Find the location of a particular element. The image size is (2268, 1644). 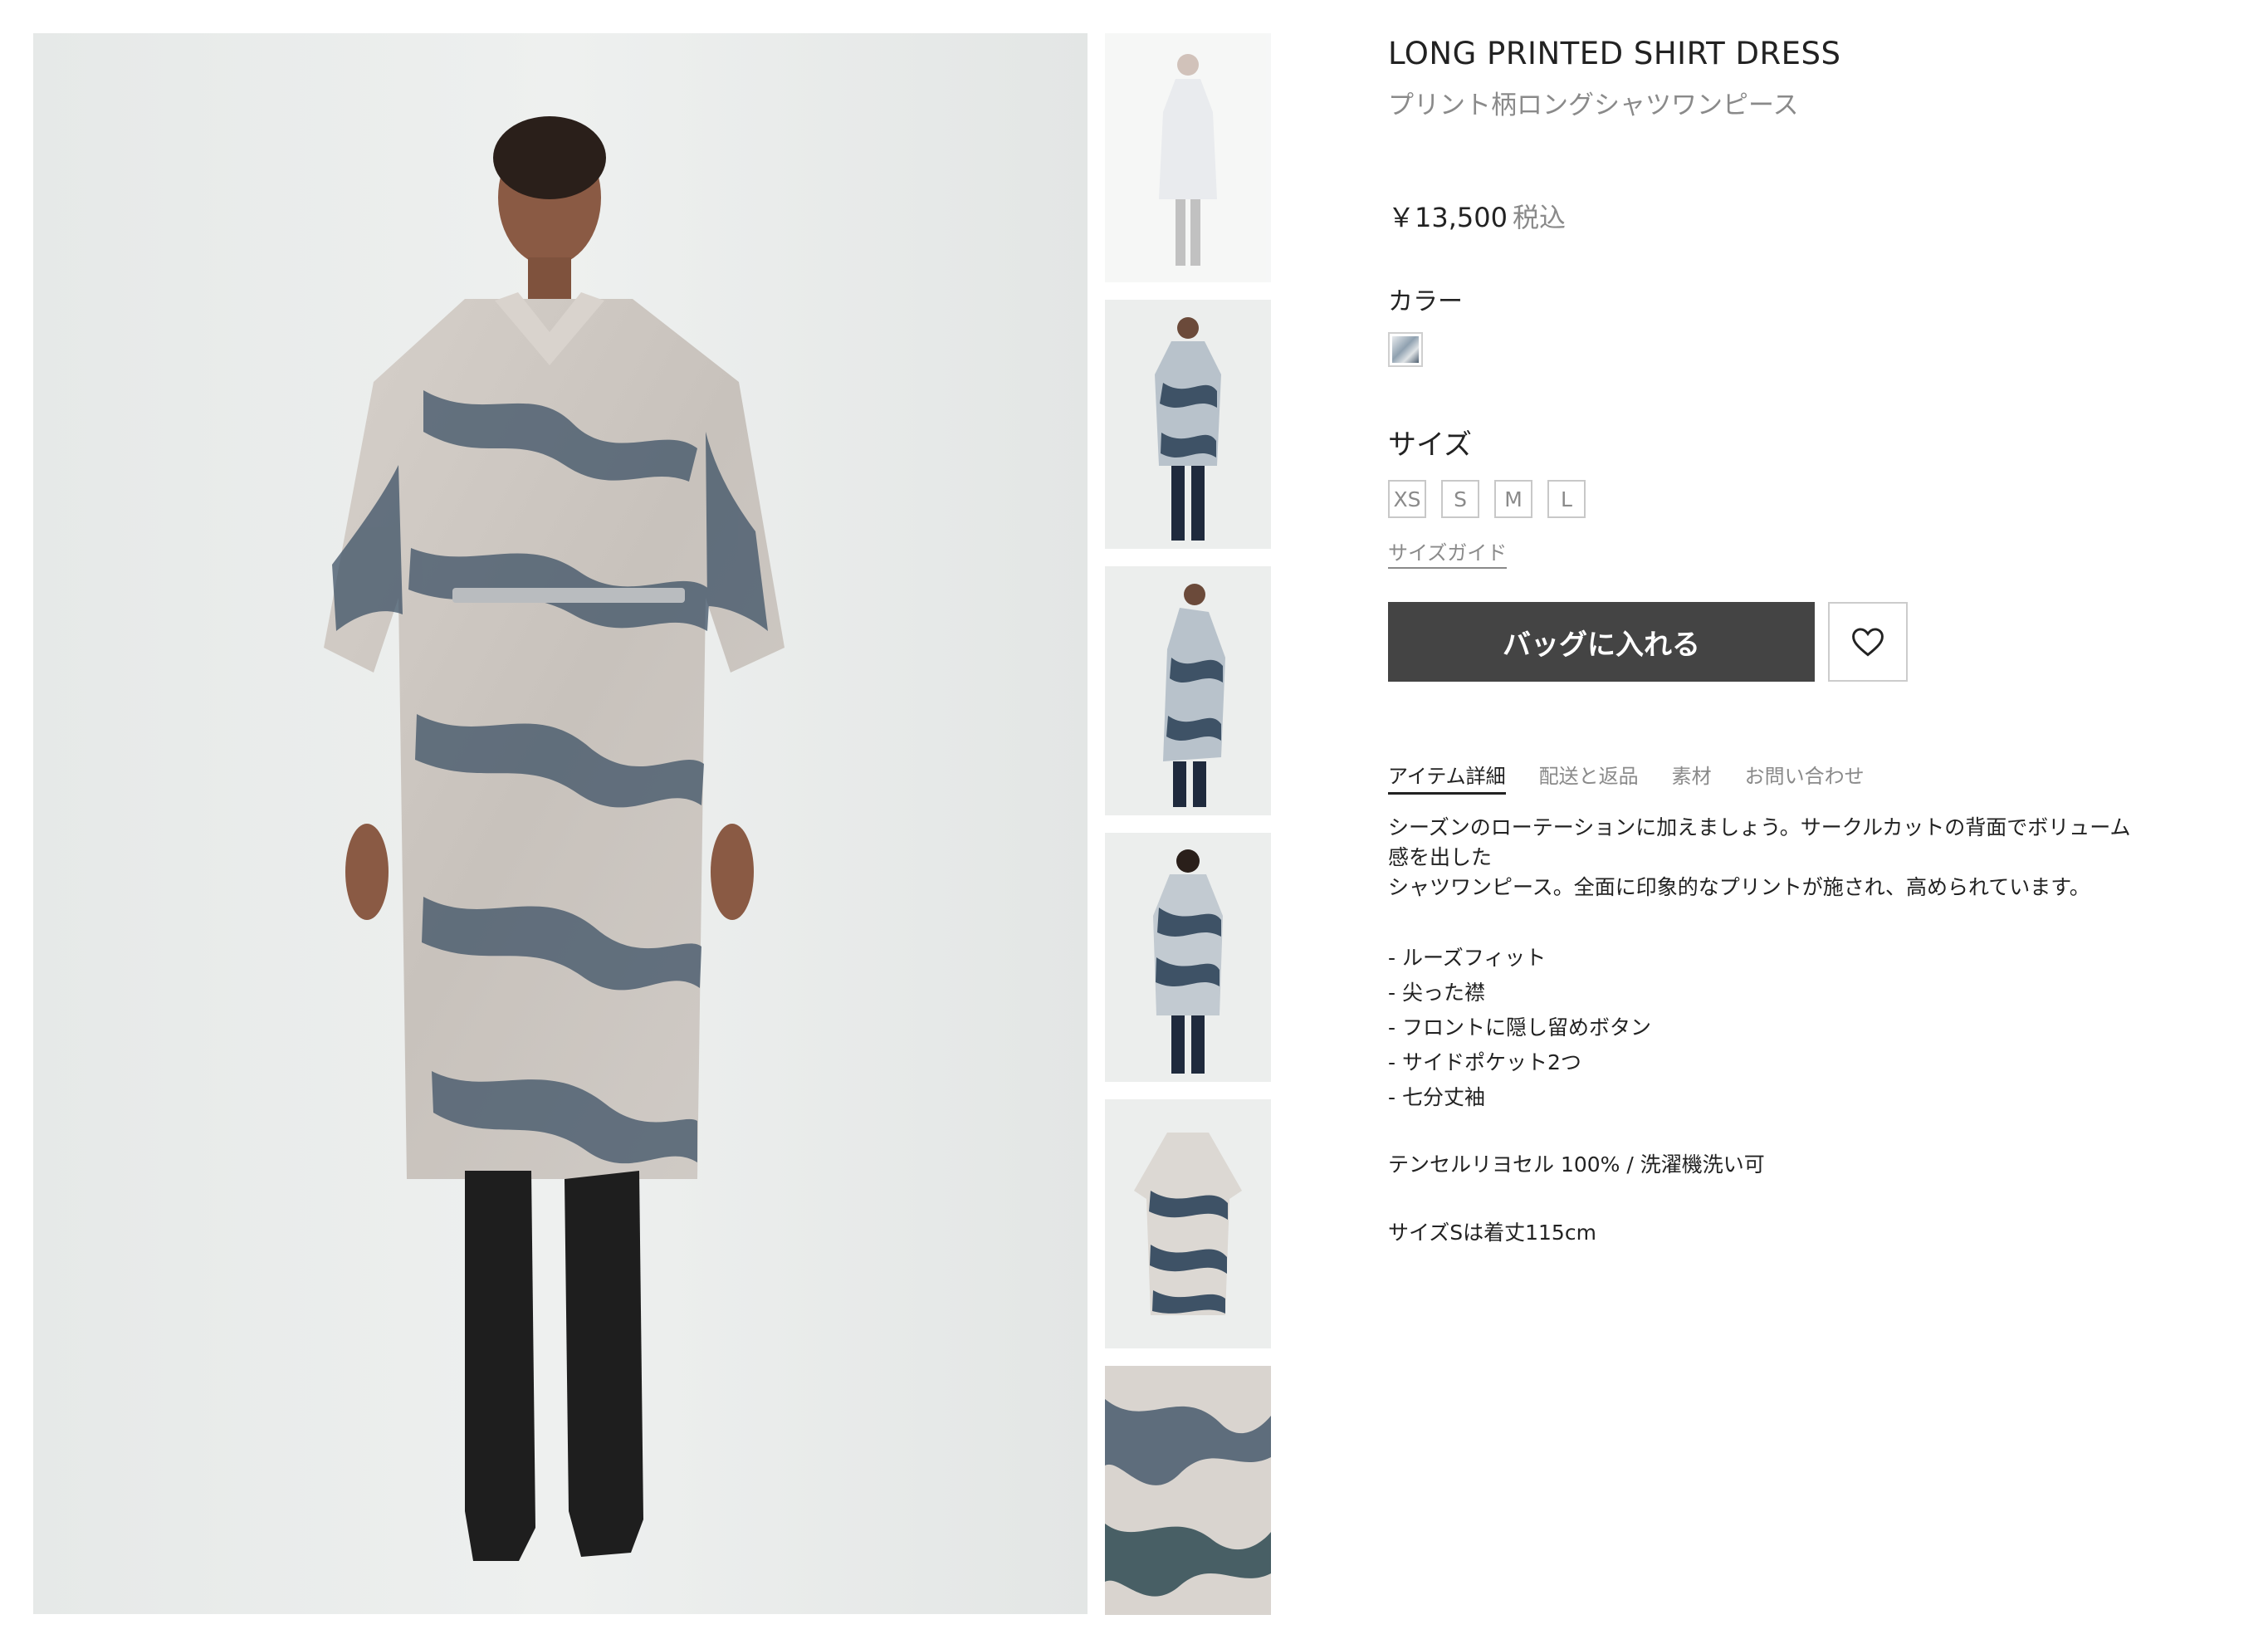

product-subtitle: プリント柄ロングシャツワンピース is located at coordinates (1593, 105).